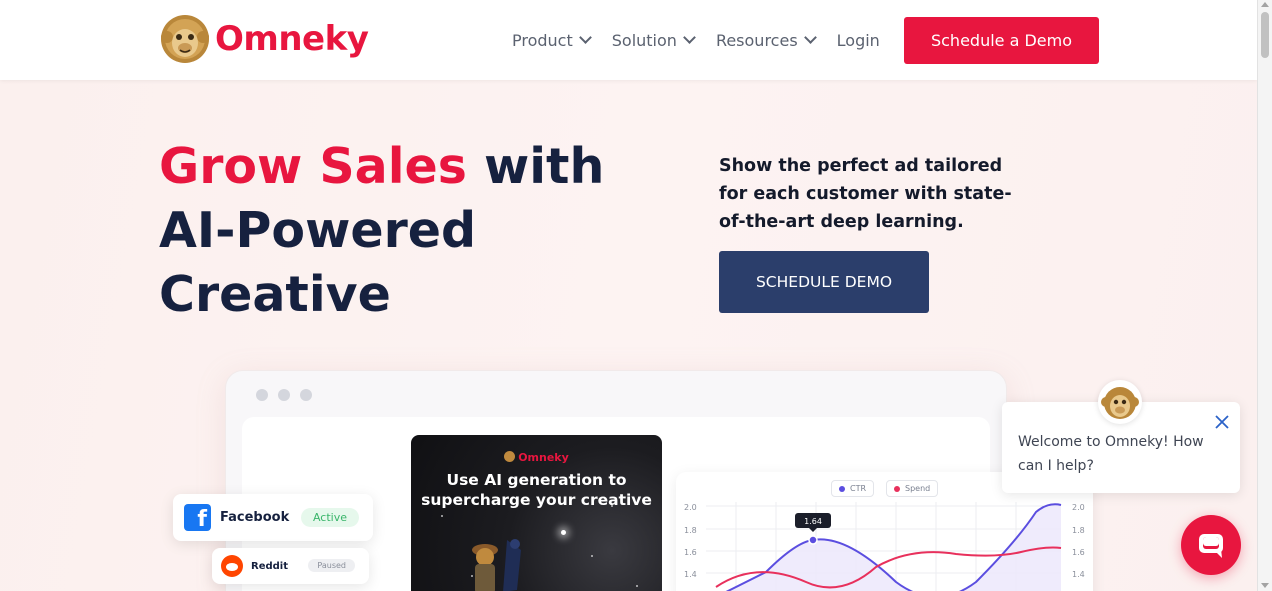 Image resolution: width=1272 pixels, height=591 pixels. What do you see at coordinates (255, 517) in the screenshot?
I see `platform-name: Facebook` at bounding box center [255, 517].